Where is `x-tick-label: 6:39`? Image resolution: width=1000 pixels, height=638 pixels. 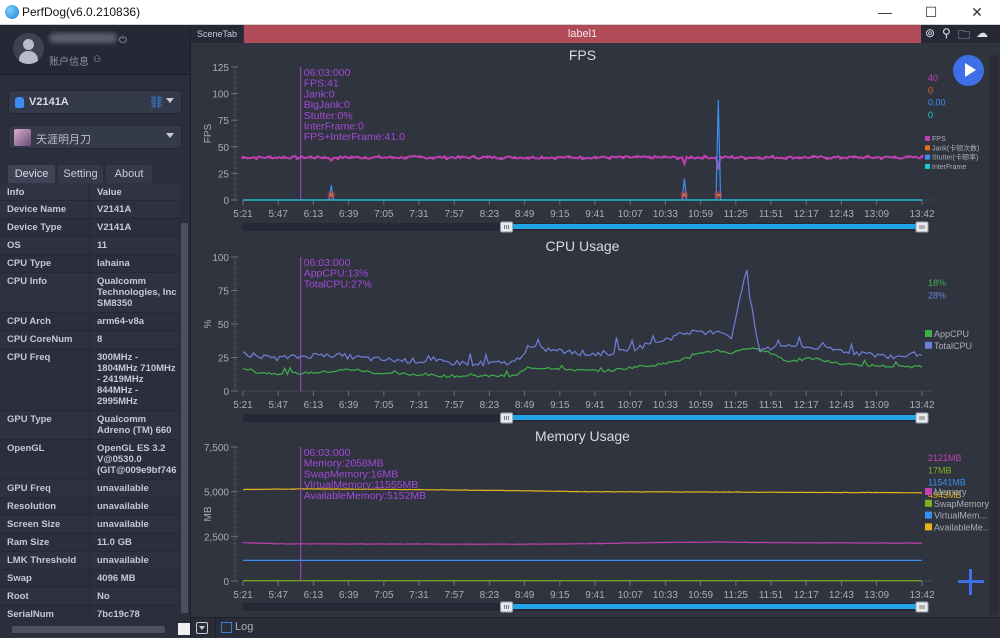 x-tick-label: 6:39 is located at coordinates (349, 405).